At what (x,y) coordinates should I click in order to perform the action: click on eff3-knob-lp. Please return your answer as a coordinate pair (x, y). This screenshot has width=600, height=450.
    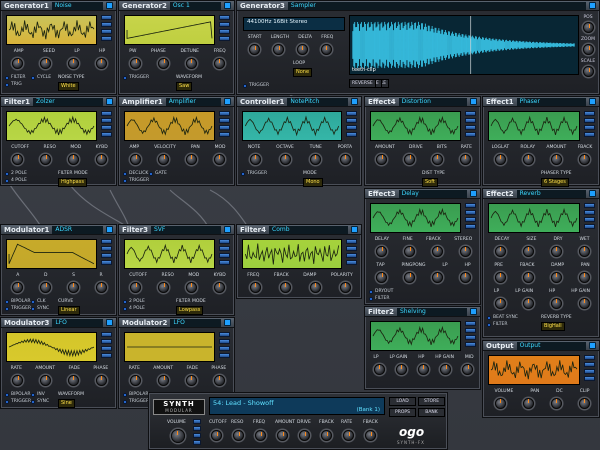
    Looking at the image, I should click on (437, 277).